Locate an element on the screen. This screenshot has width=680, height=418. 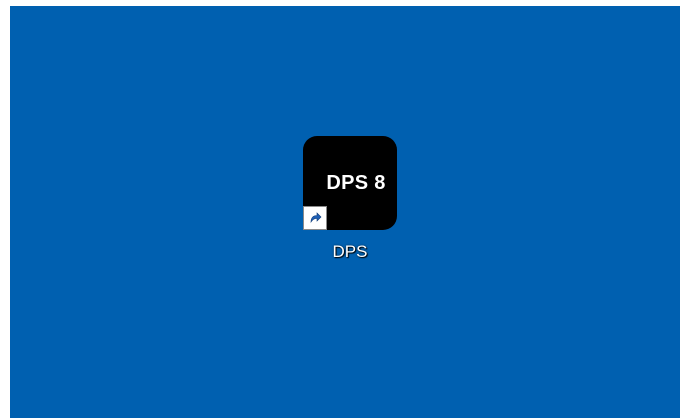
shortcut-arrow-icon is located at coordinates (315, 218).